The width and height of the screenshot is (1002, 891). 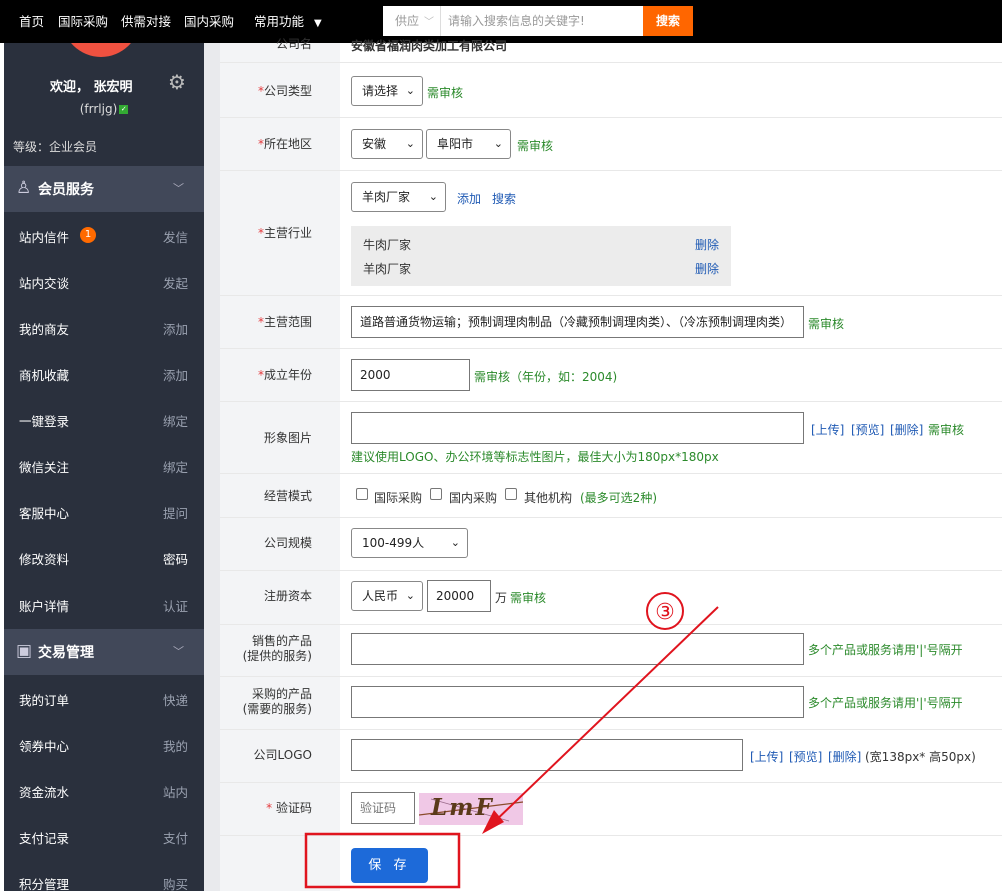 What do you see at coordinates (504, 198) in the screenshot?
I see `search-industry-link: 搜索` at bounding box center [504, 198].